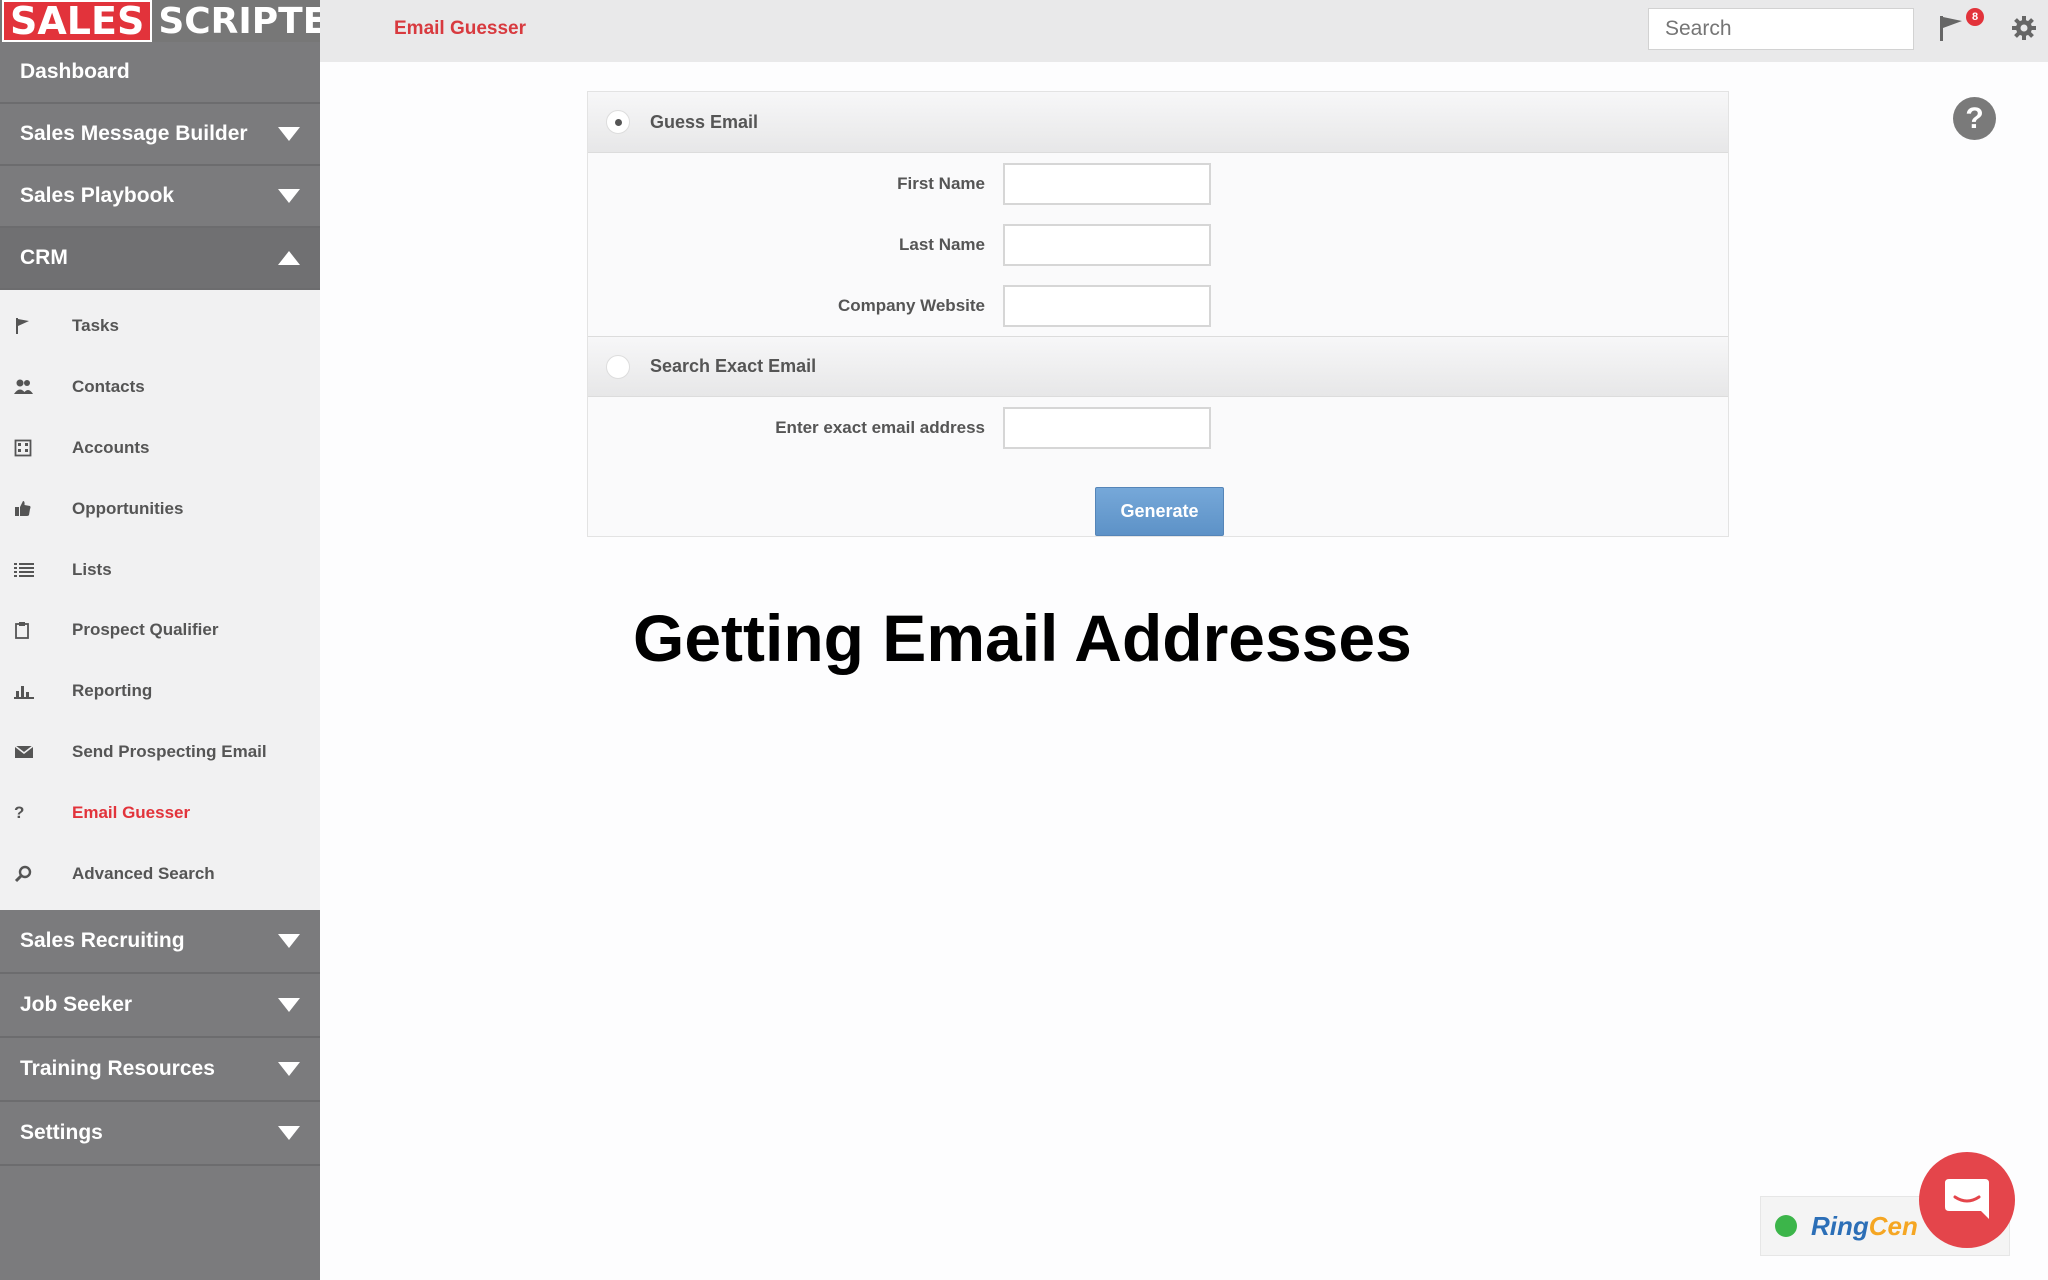 Image resolution: width=2048 pixels, height=1280 pixels. I want to click on search-exact-email-label: Search Exact Email, so click(733, 366).